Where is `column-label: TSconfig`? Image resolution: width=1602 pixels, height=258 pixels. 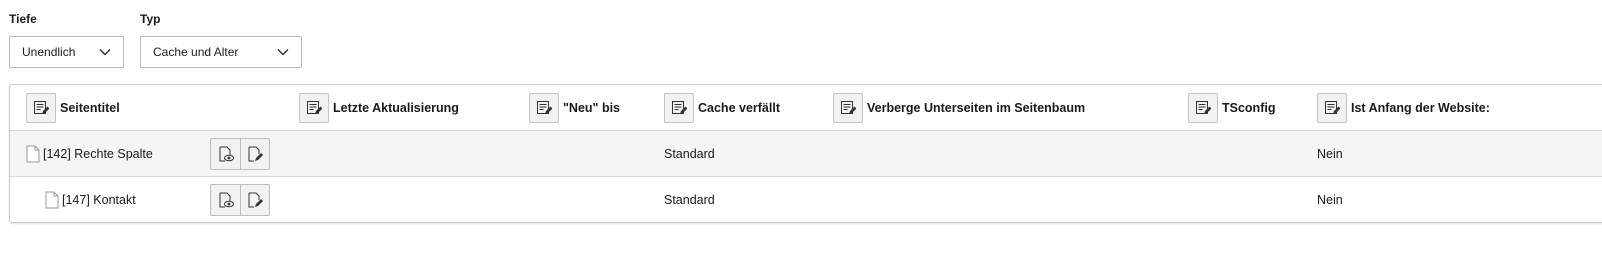 column-label: TSconfig is located at coordinates (1249, 108).